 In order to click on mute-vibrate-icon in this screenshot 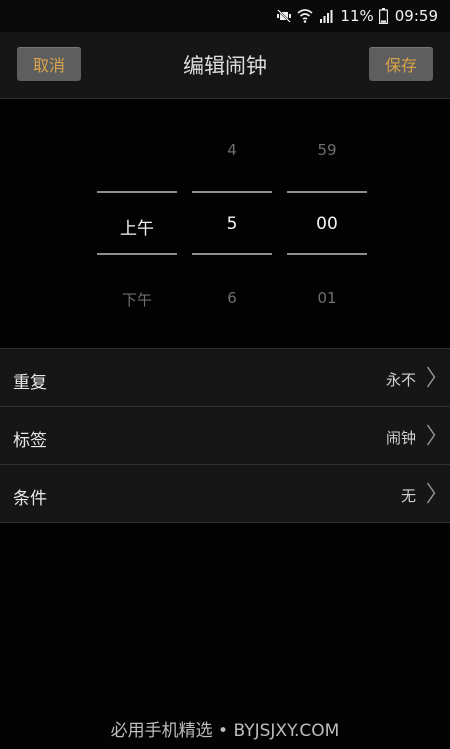, I will do `click(284, 16)`.